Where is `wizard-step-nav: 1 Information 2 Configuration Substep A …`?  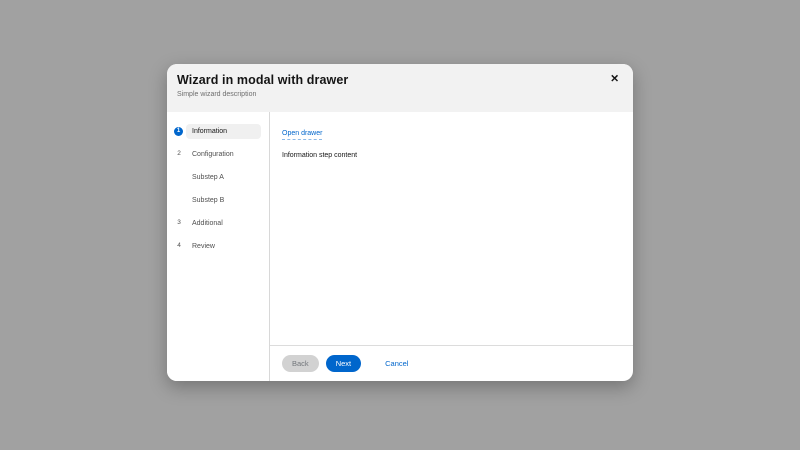
wizard-step-nav: 1 Information 2 Configuration Substep A … is located at coordinates (218, 246).